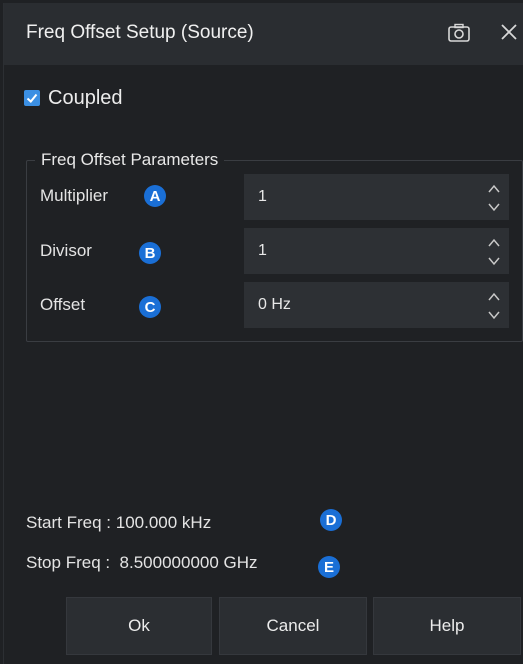 Image resolution: width=523 pixels, height=664 pixels. Describe the element at coordinates (331, 520) in the screenshot. I see `callout-badge-d: D` at that location.